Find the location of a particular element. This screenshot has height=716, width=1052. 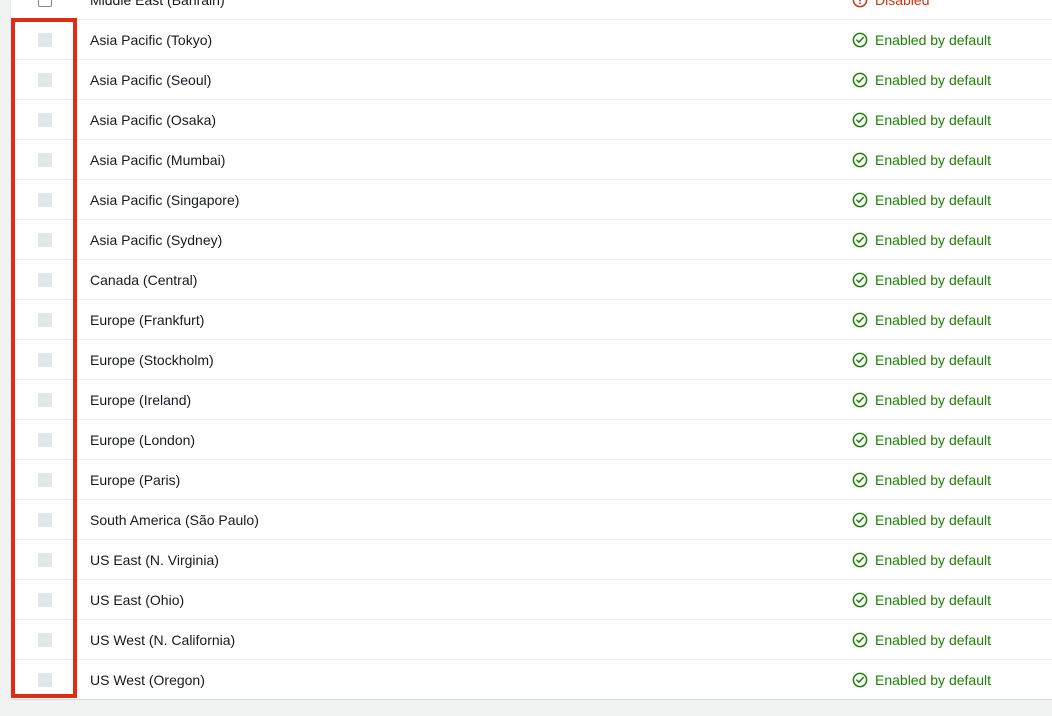

table-row: Middle East (Bahrain) Disabled is located at coordinates (531, 10).